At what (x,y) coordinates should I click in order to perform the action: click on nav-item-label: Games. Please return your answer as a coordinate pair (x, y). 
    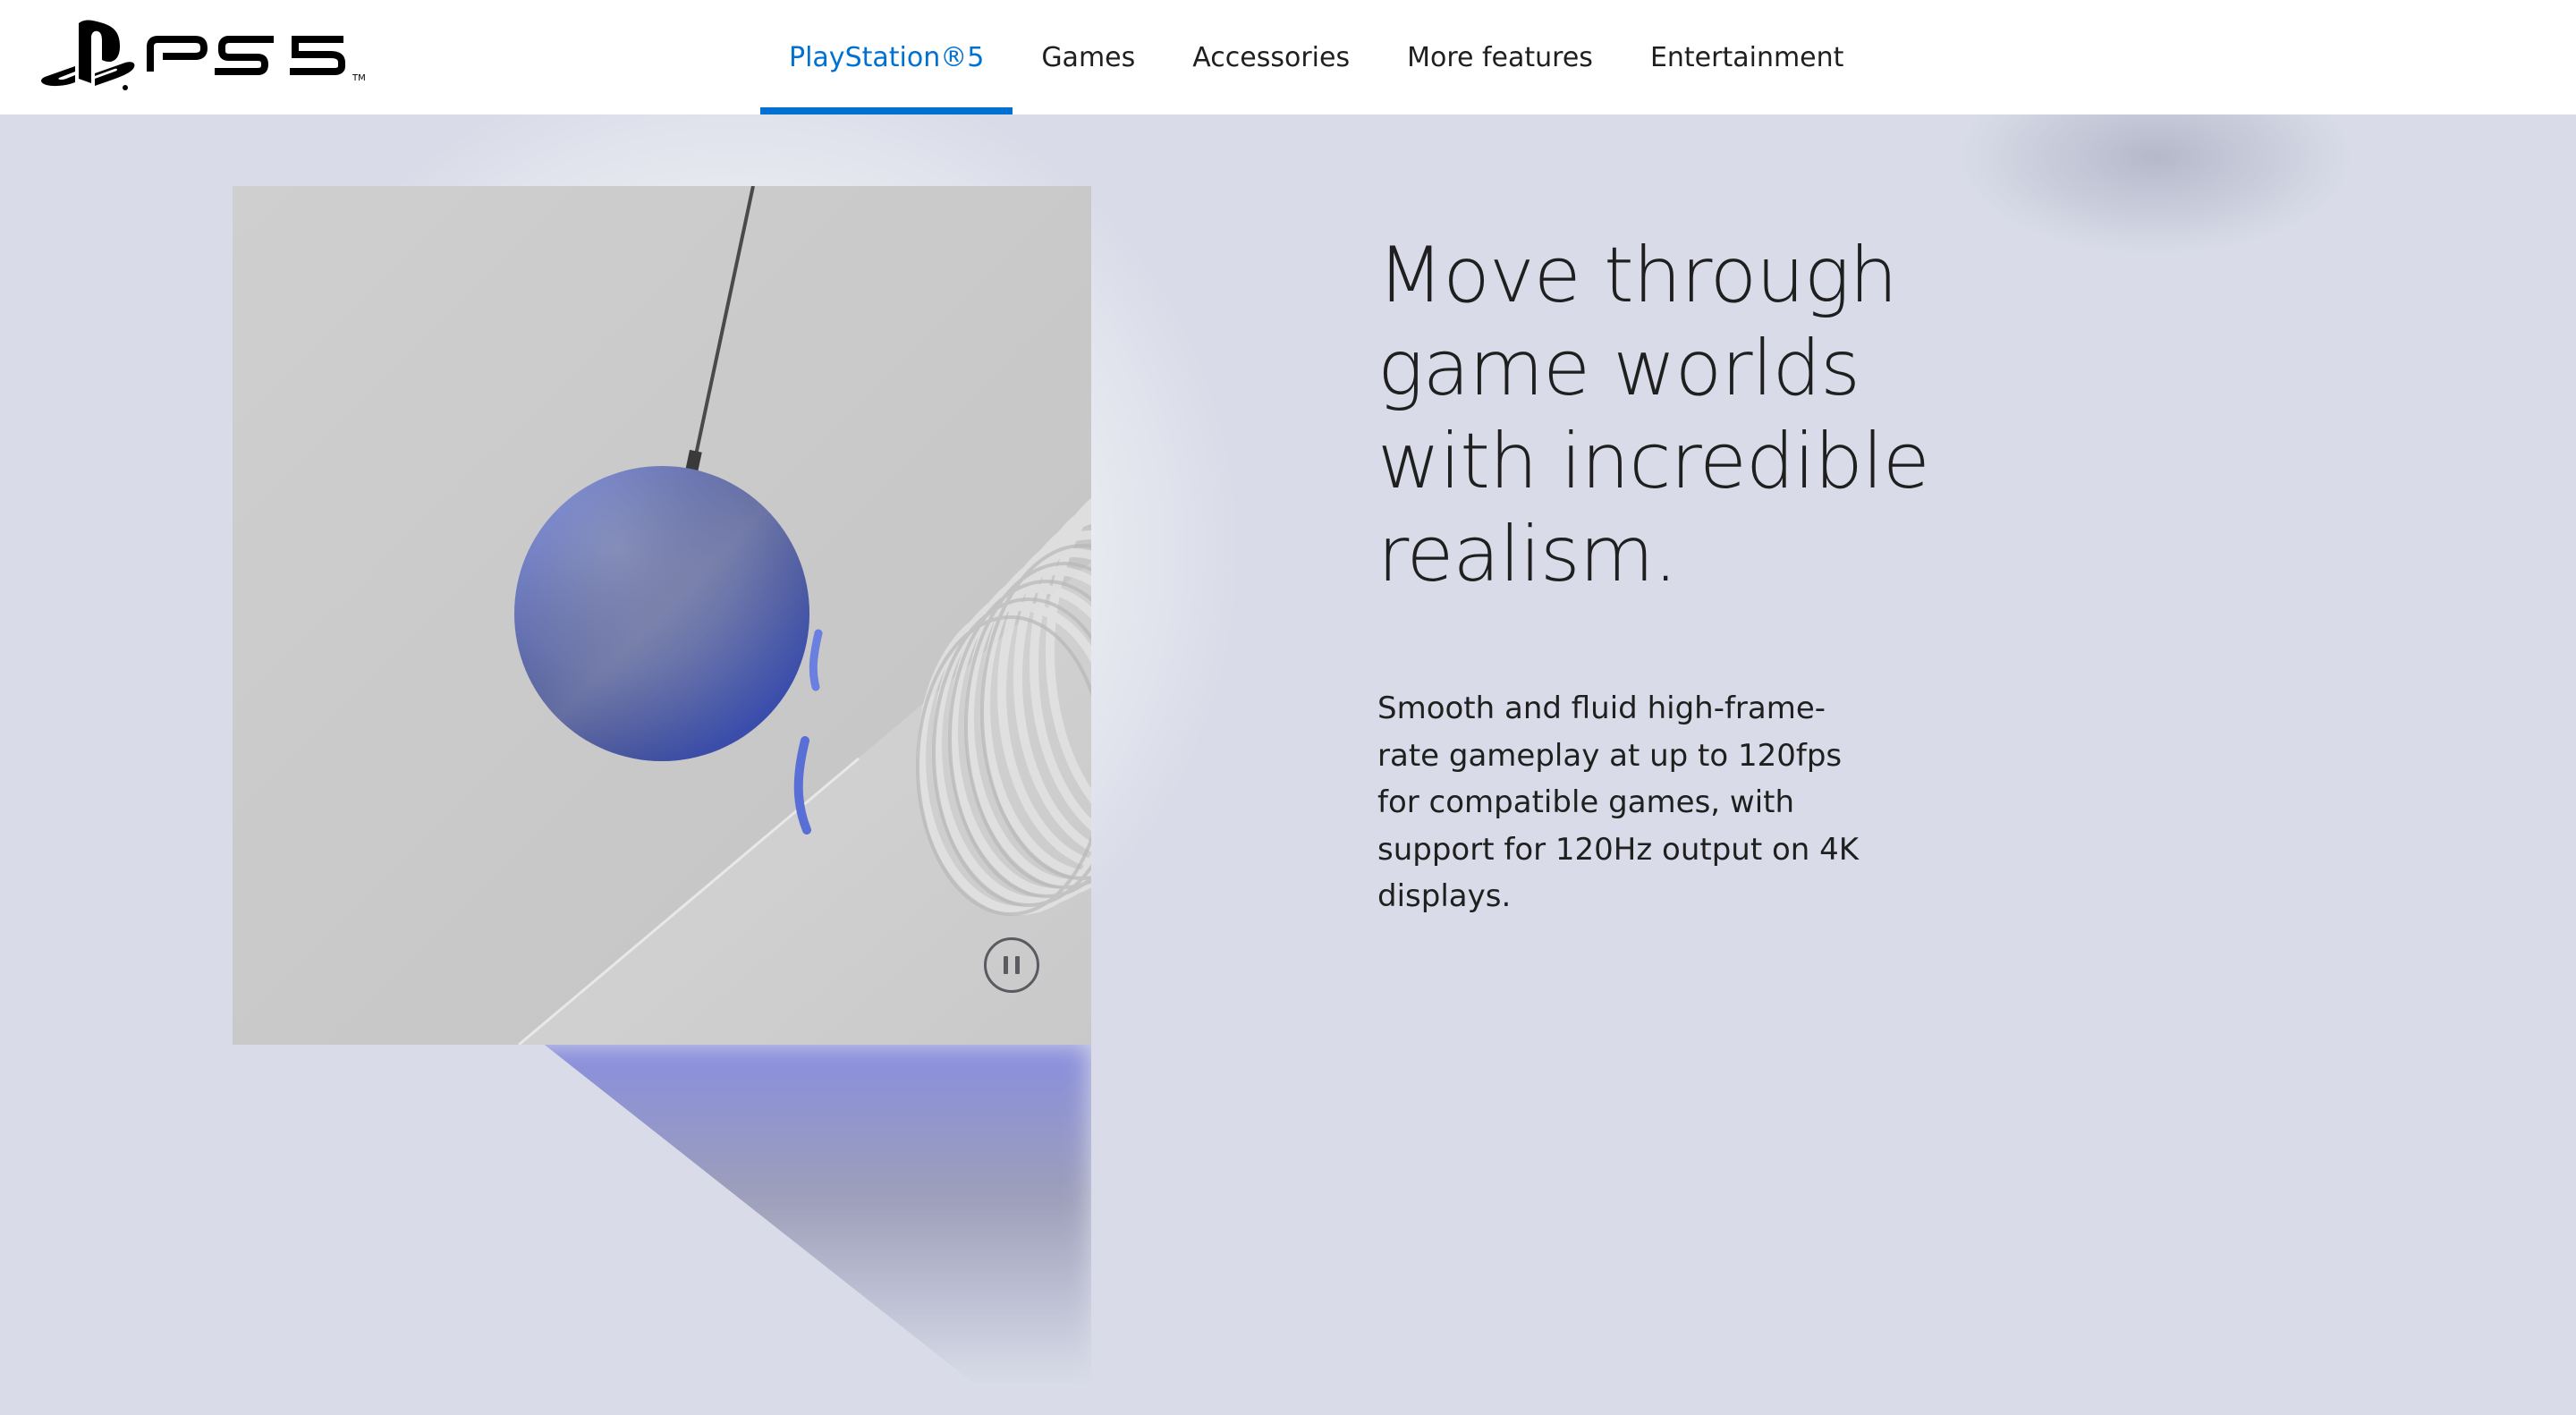
    Looking at the image, I should click on (1088, 57).